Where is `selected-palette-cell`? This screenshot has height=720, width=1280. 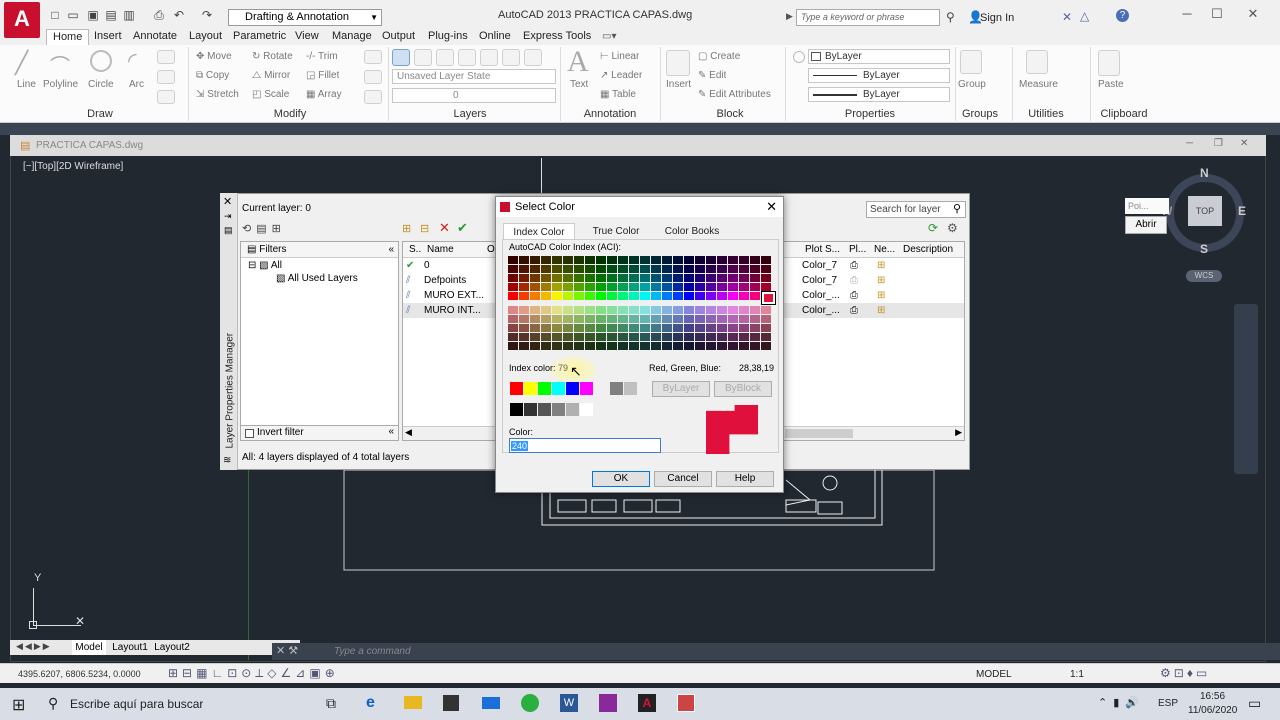
selected-palette-cell is located at coordinates (768, 298).